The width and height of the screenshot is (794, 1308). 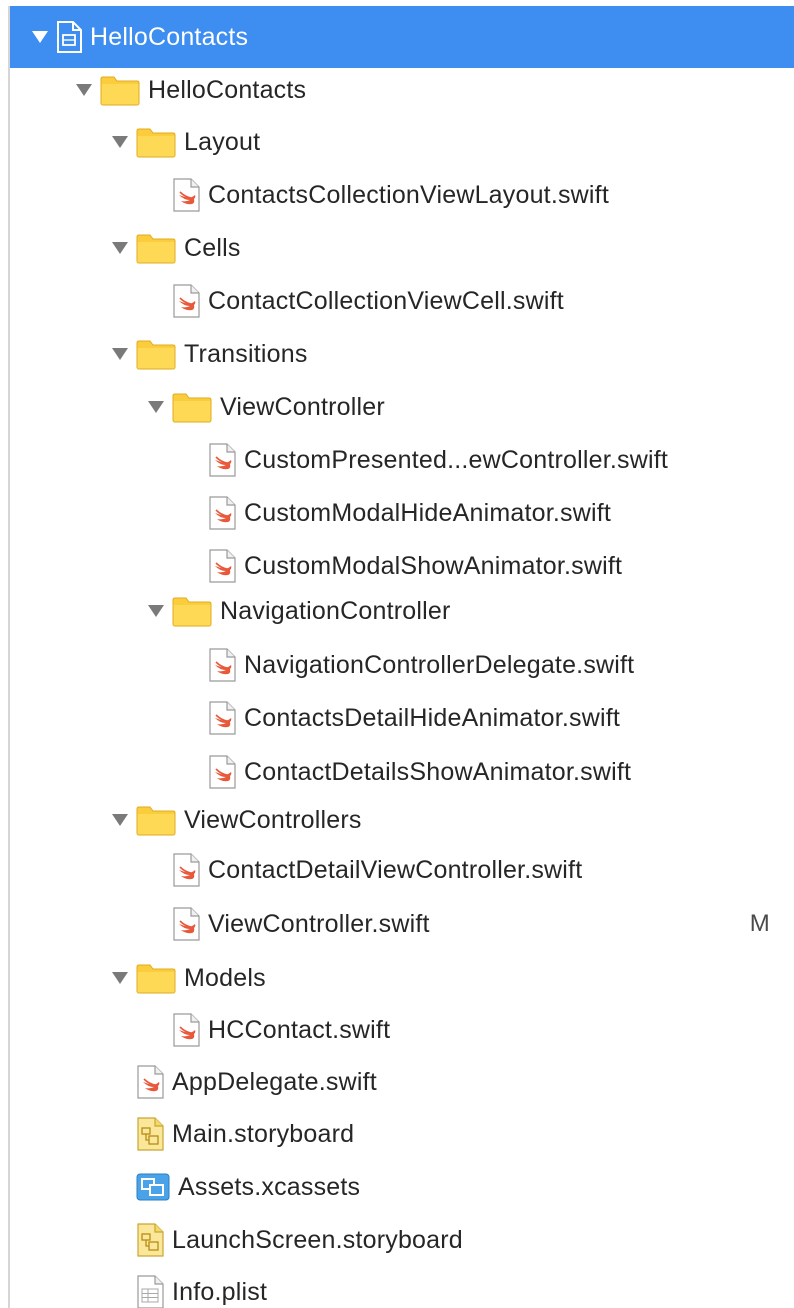 What do you see at coordinates (335, 610) in the screenshot?
I see `tree-item-label: NavigationController` at bounding box center [335, 610].